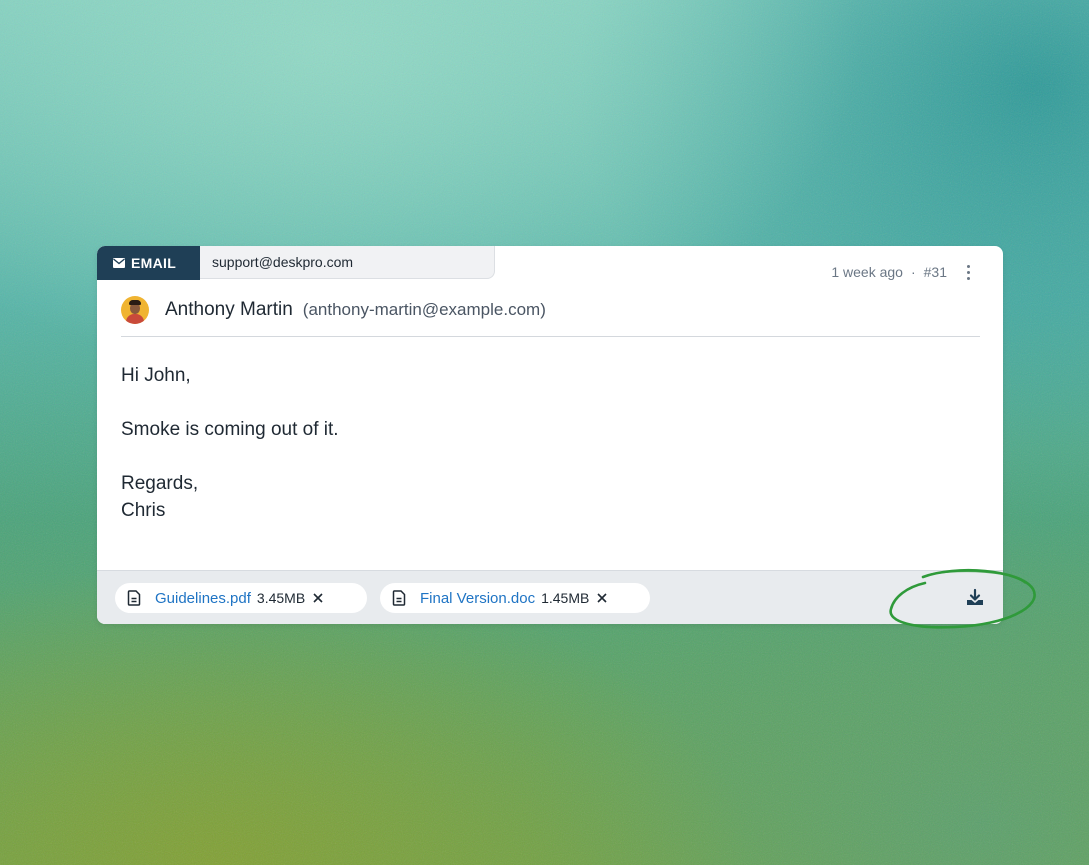  Describe the element at coordinates (283, 262) in the screenshot. I see `mailbox-address: support@deskpro.com` at that location.